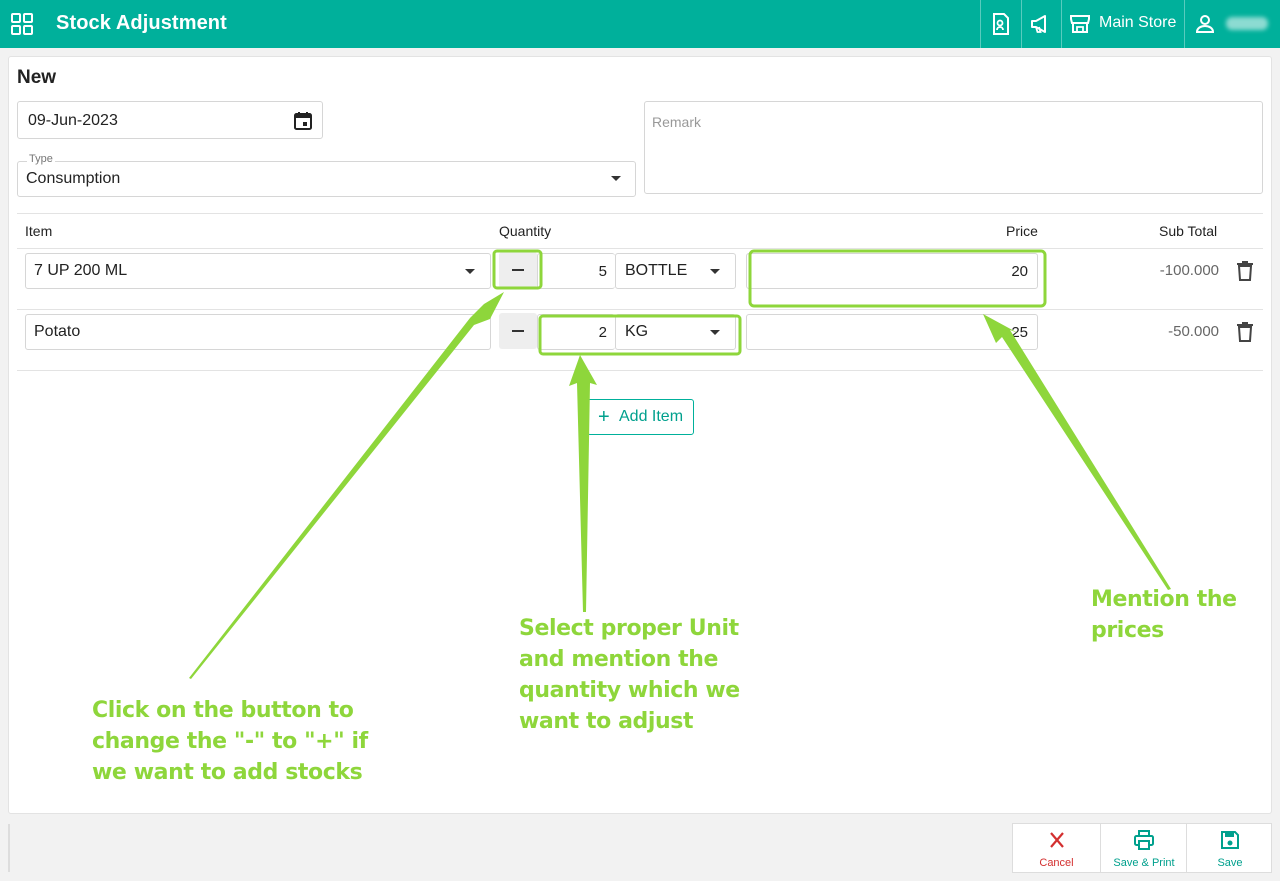  What do you see at coordinates (1230, 840) in the screenshot?
I see `floppy-disk-icon` at bounding box center [1230, 840].